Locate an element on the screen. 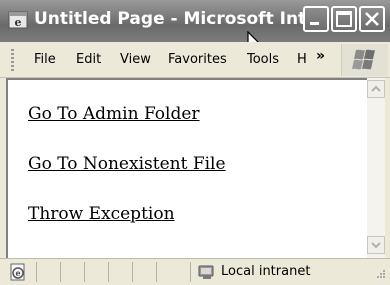 This screenshot has width=390, height=285. security-zone-label: Local intranet is located at coordinates (266, 271).